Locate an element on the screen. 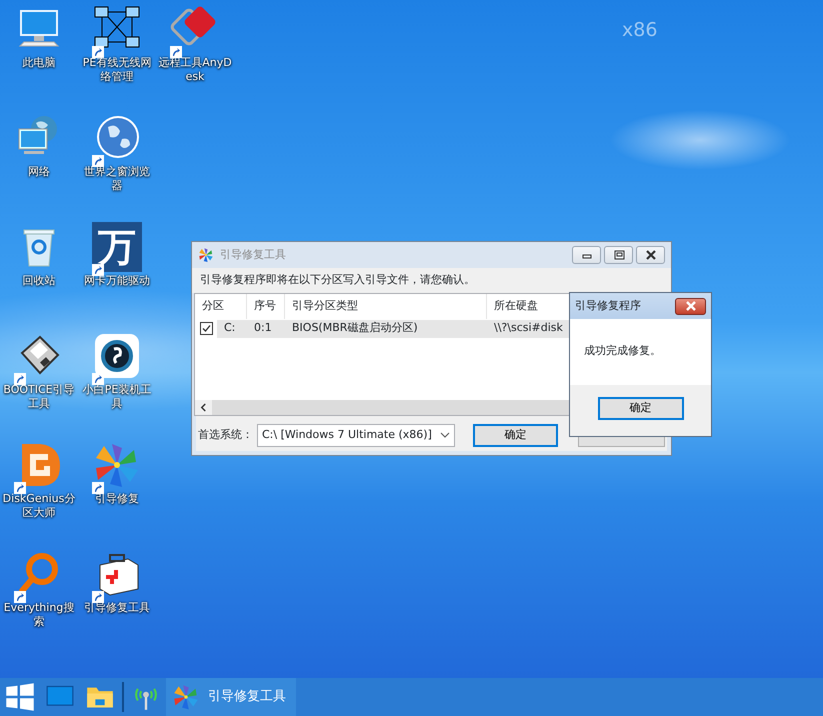 This screenshot has height=716, width=823. field-label: 首选系统： is located at coordinates (225, 434).